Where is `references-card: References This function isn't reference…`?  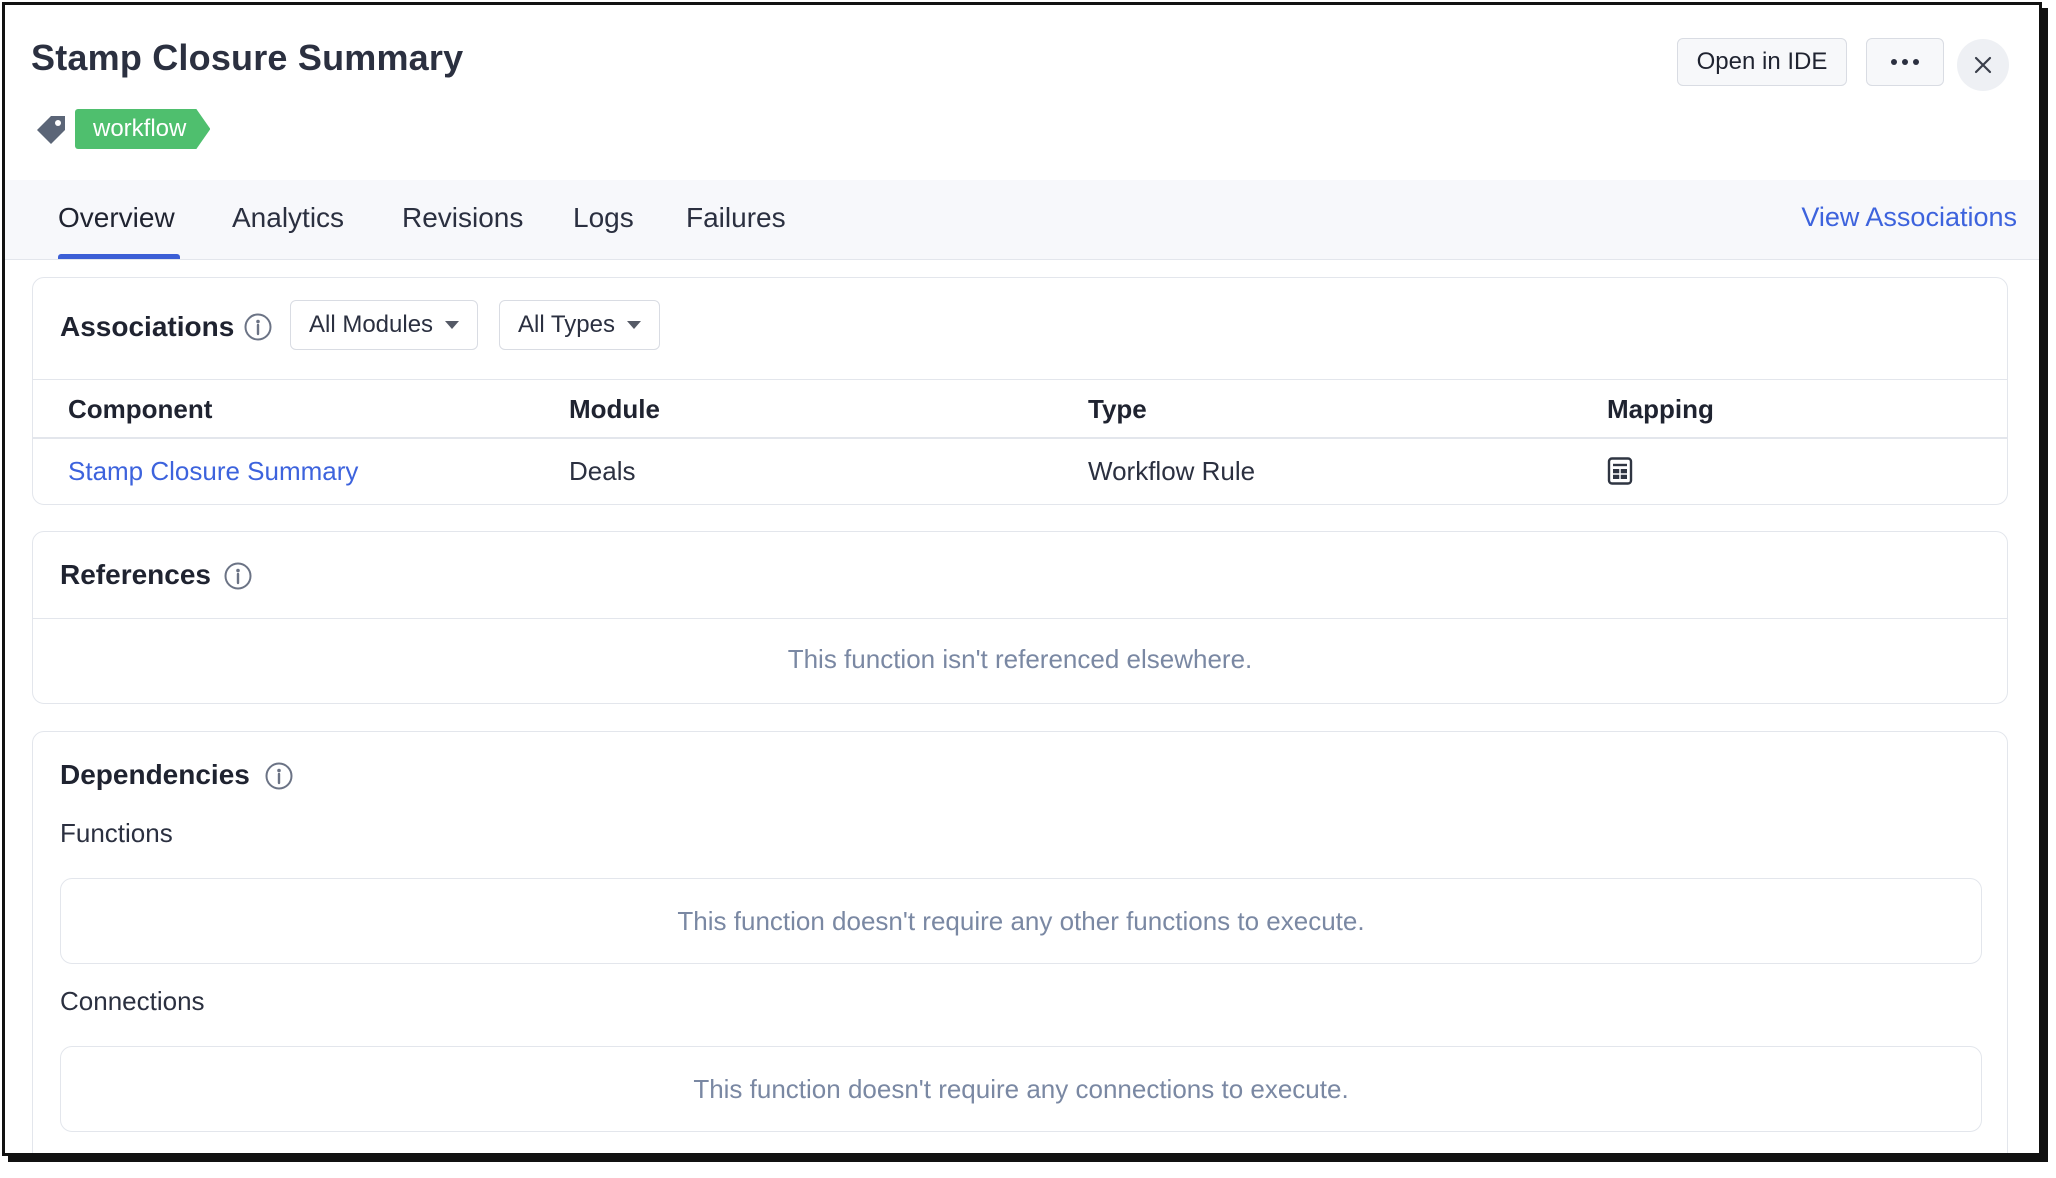 references-card: References This function isn't reference… is located at coordinates (1020, 617).